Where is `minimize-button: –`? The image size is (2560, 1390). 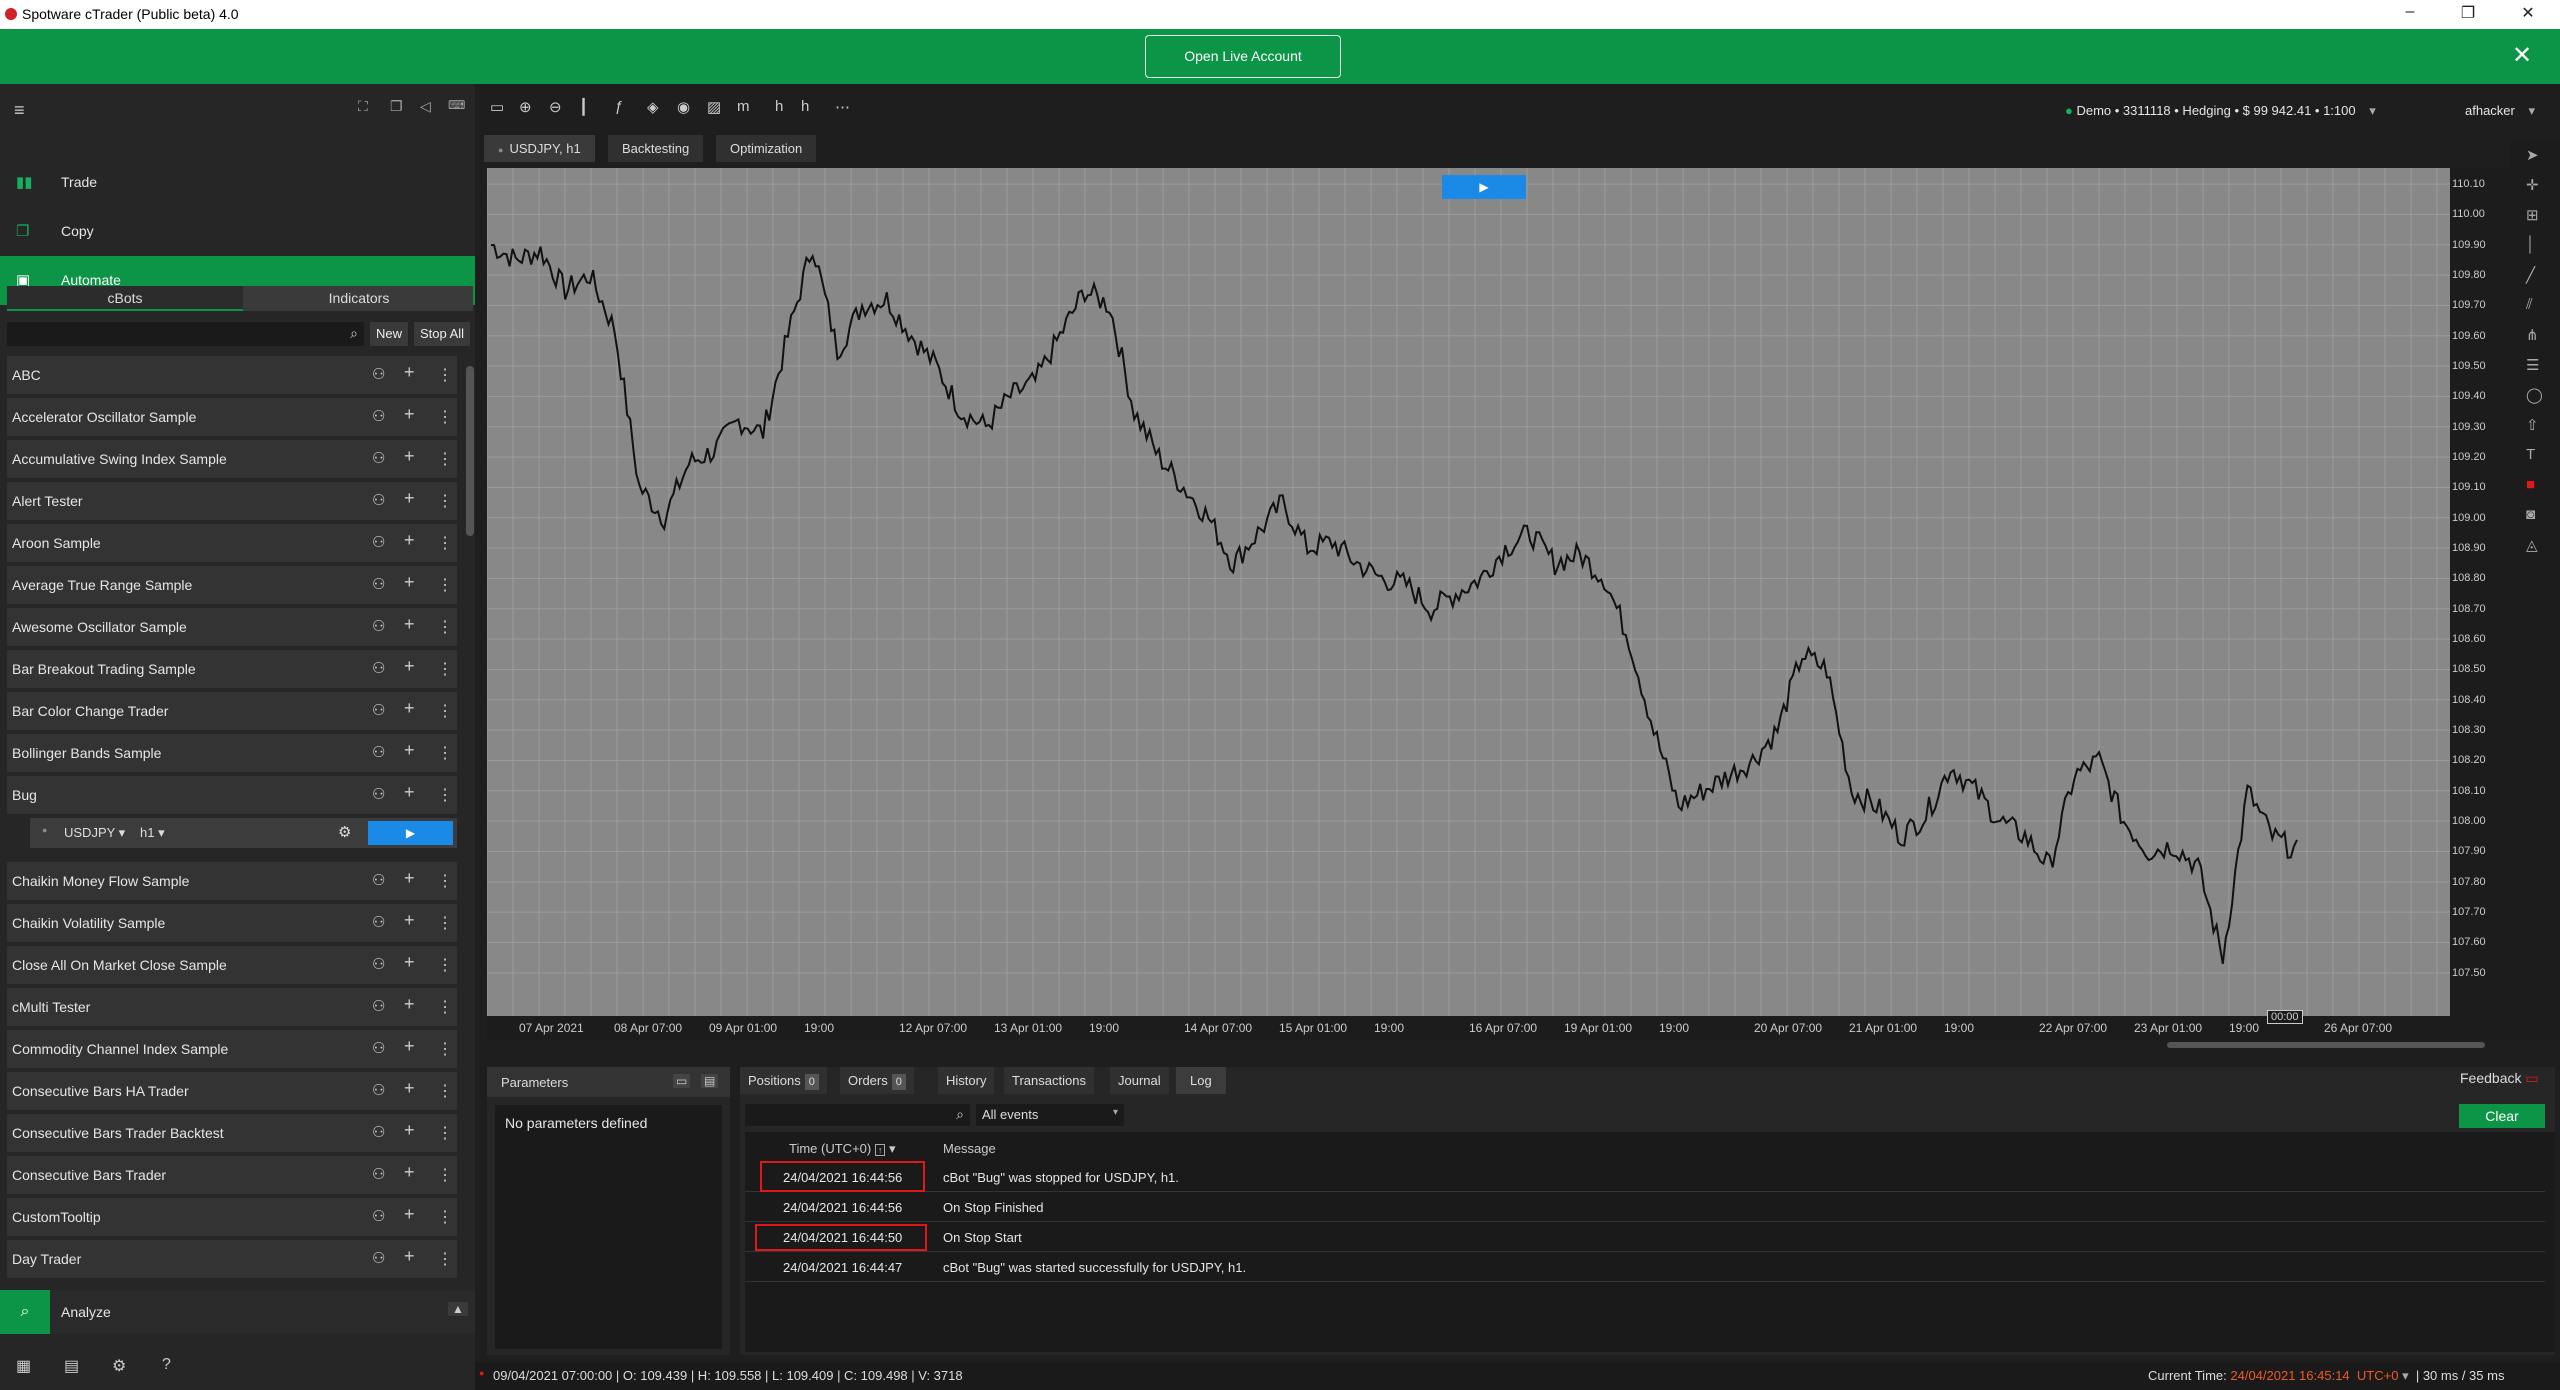 minimize-button: – is located at coordinates (2410, 12).